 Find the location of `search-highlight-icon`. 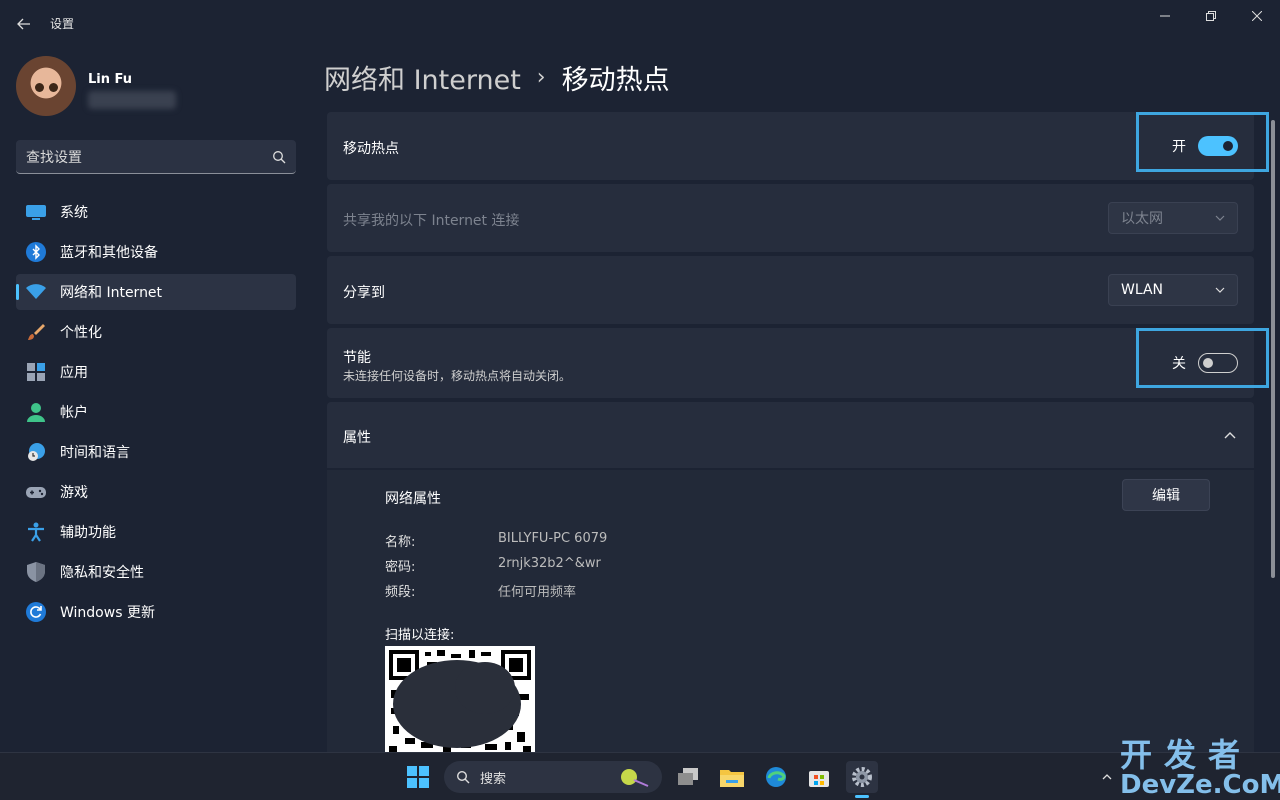

search-highlight-icon is located at coordinates (635, 778).